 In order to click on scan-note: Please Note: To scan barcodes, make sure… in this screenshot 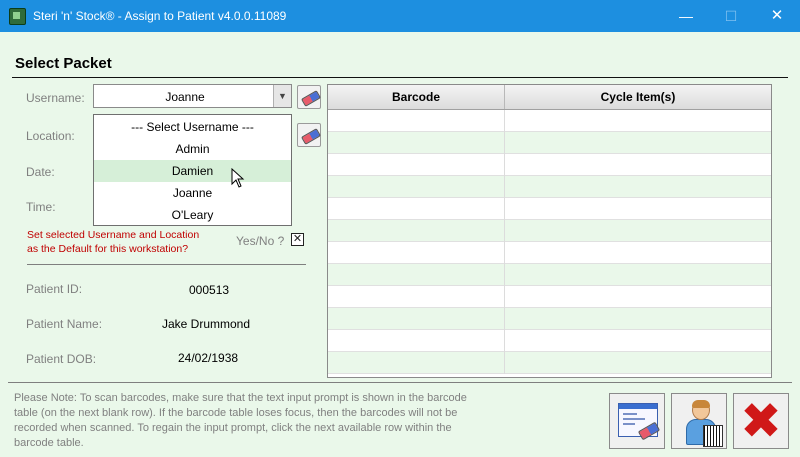, I will do `click(240, 420)`.